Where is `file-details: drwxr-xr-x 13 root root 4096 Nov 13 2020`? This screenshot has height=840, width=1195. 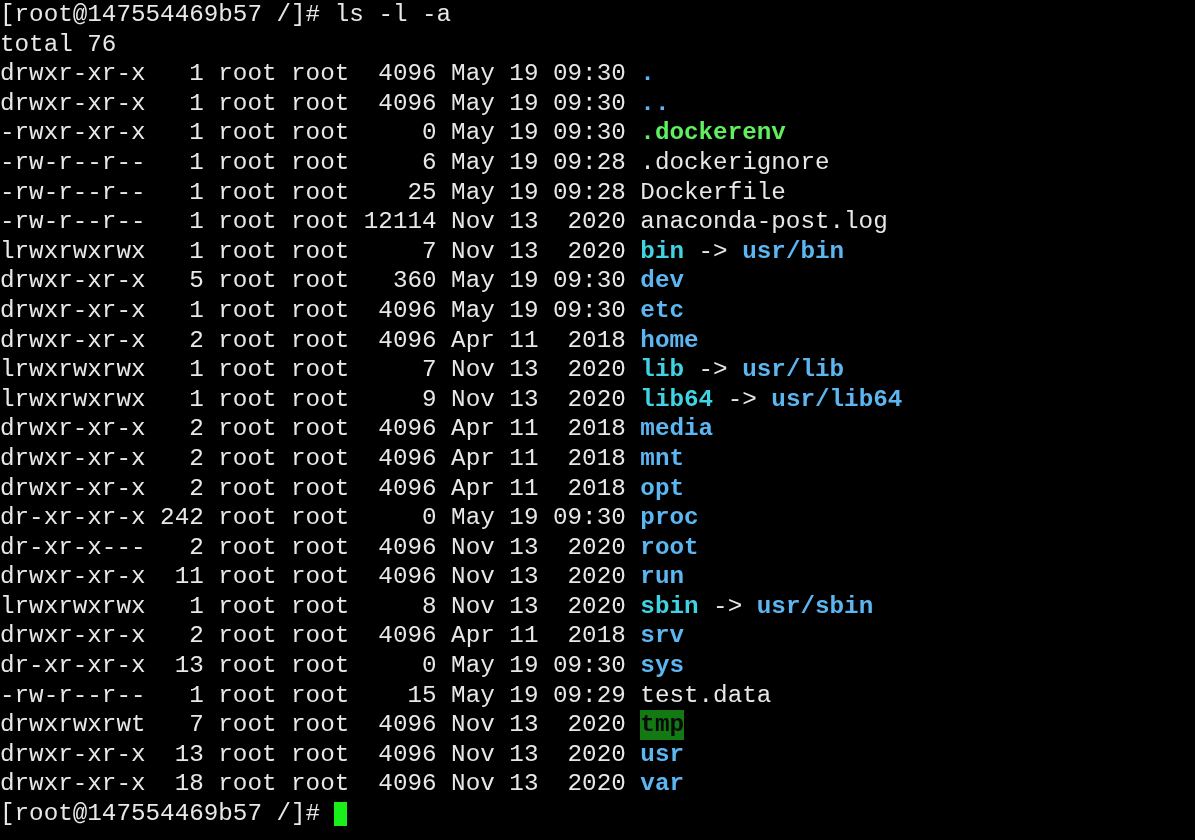
file-details: drwxr-xr-x 13 root root 4096 Nov 13 2020 is located at coordinates (313, 754).